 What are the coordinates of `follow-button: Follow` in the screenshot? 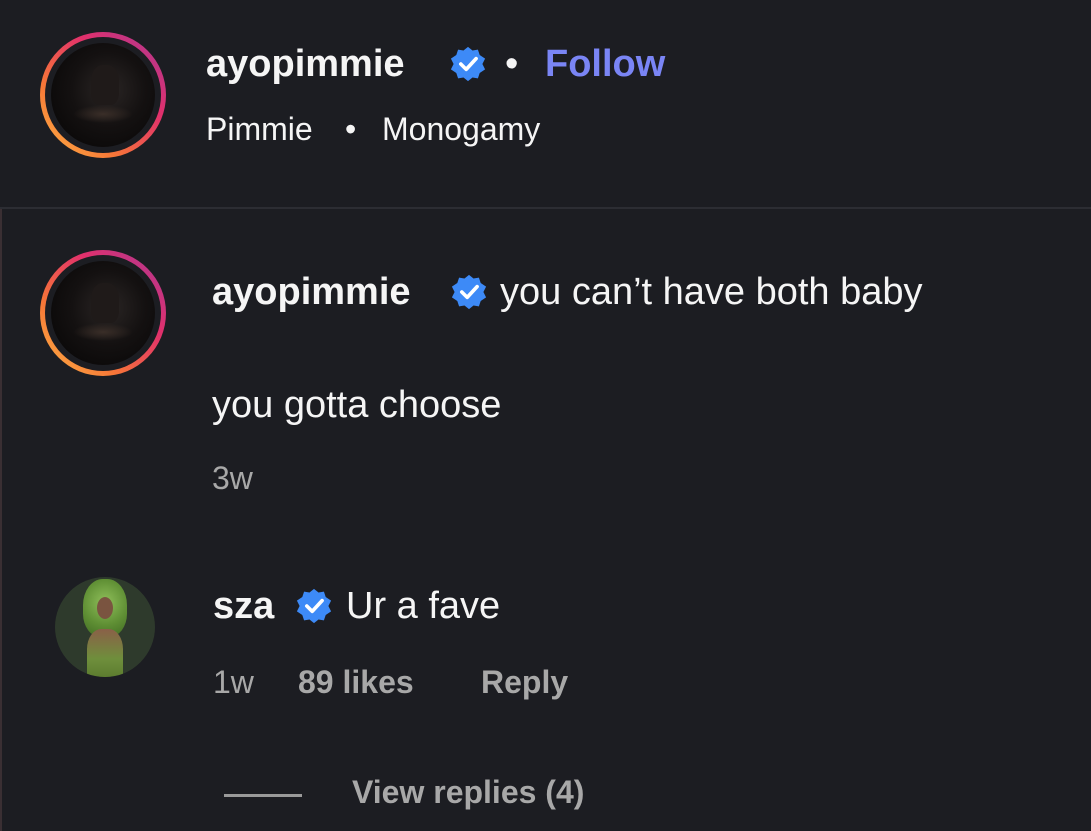 It's located at (605, 64).